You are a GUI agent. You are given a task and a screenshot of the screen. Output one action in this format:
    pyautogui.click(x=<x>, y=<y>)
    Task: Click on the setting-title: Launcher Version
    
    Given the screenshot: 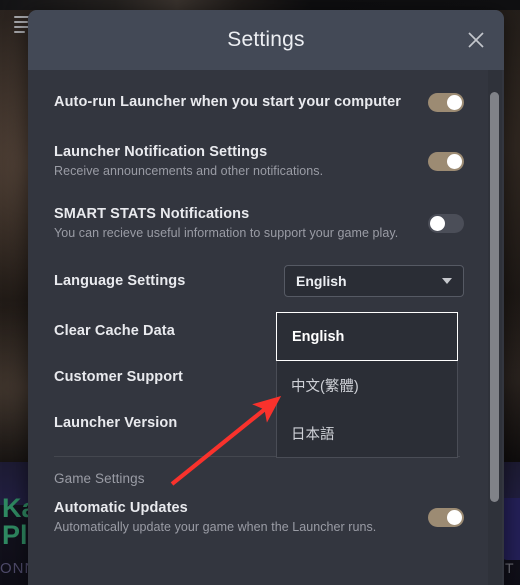 What is the action you would take?
    pyautogui.click(x=116, y=423)
    